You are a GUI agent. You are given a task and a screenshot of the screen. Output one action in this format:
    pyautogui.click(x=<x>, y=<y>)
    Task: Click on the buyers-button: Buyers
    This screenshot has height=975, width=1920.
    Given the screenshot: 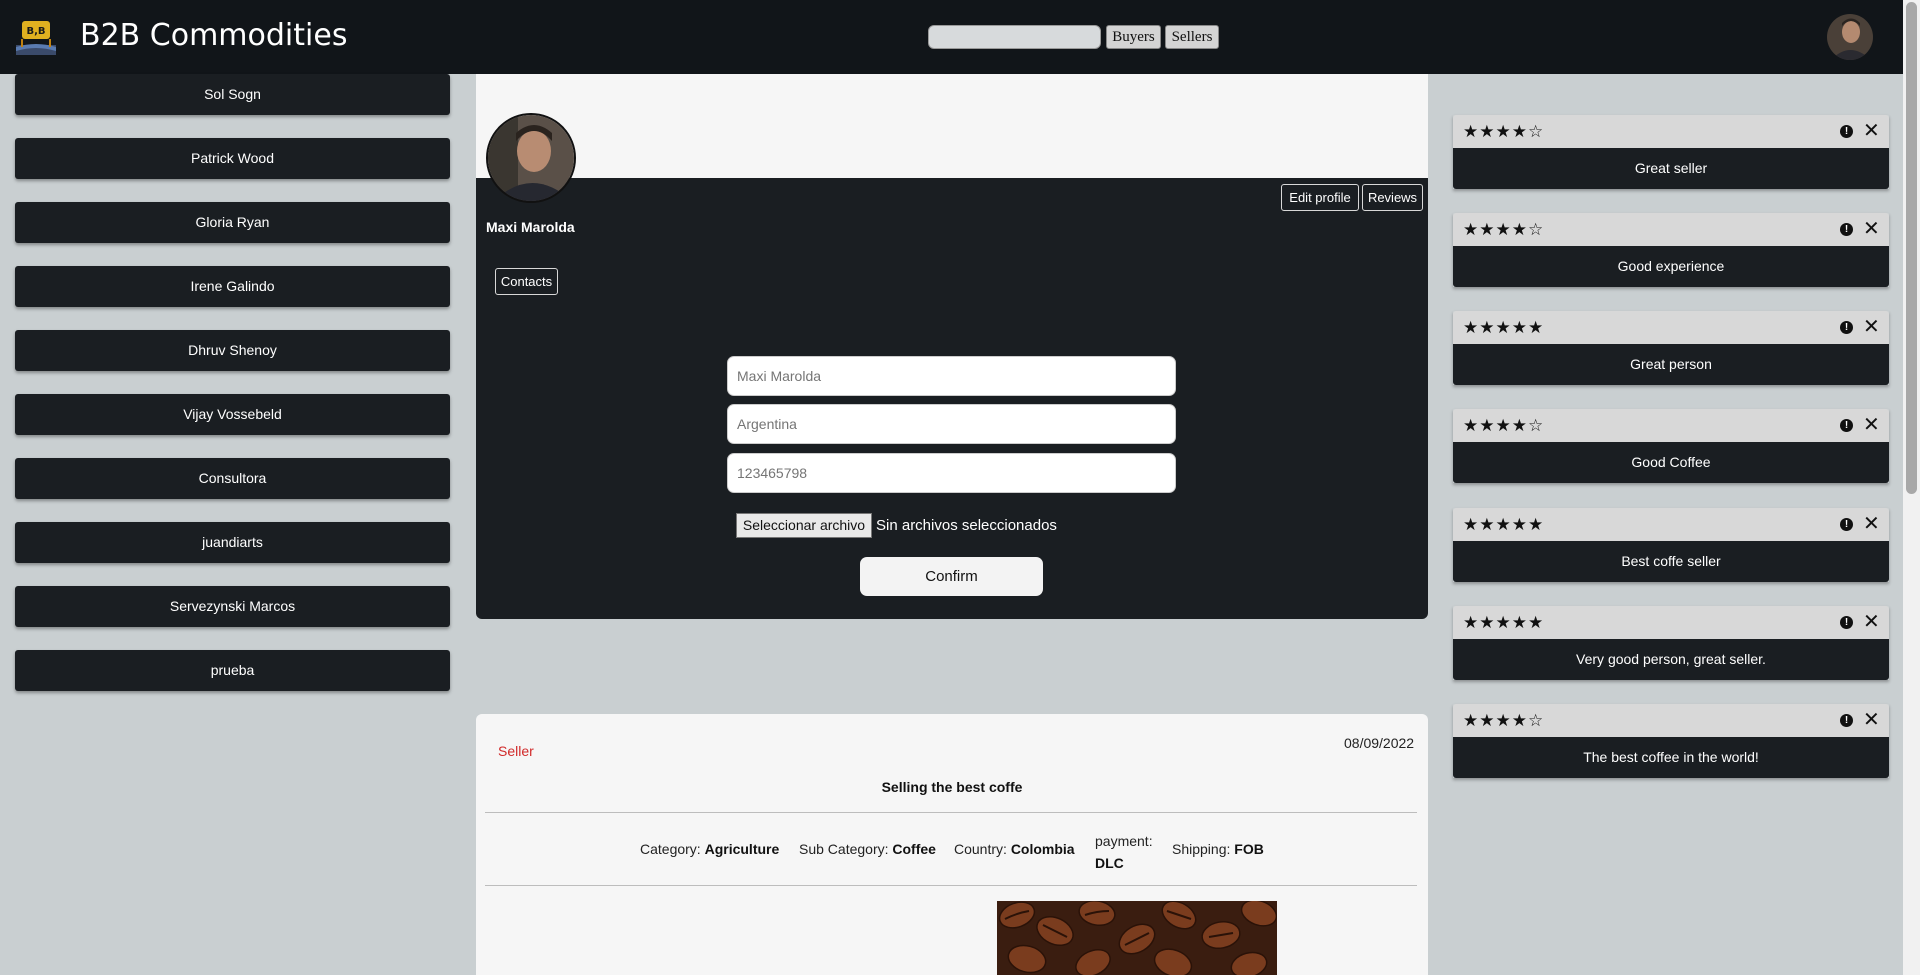 What is the action you would take?
    pyautogui.click(x=1133, y=37)
    